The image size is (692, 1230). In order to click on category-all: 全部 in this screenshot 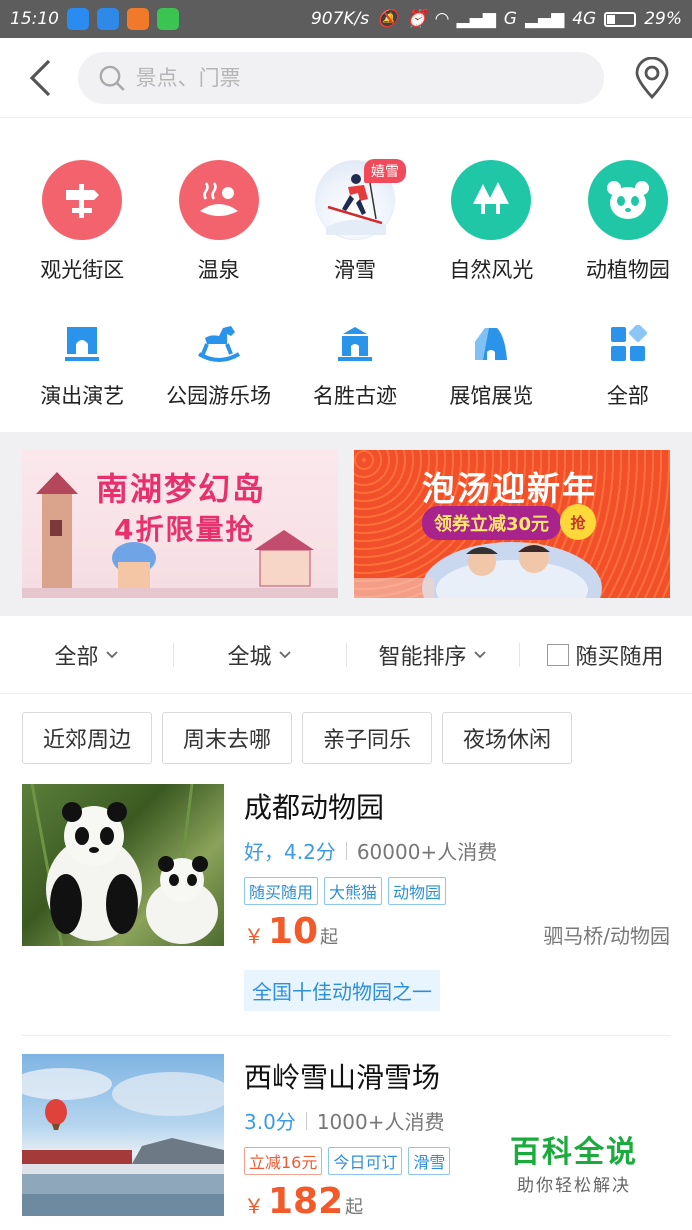, I will do `click(628, 361)`.